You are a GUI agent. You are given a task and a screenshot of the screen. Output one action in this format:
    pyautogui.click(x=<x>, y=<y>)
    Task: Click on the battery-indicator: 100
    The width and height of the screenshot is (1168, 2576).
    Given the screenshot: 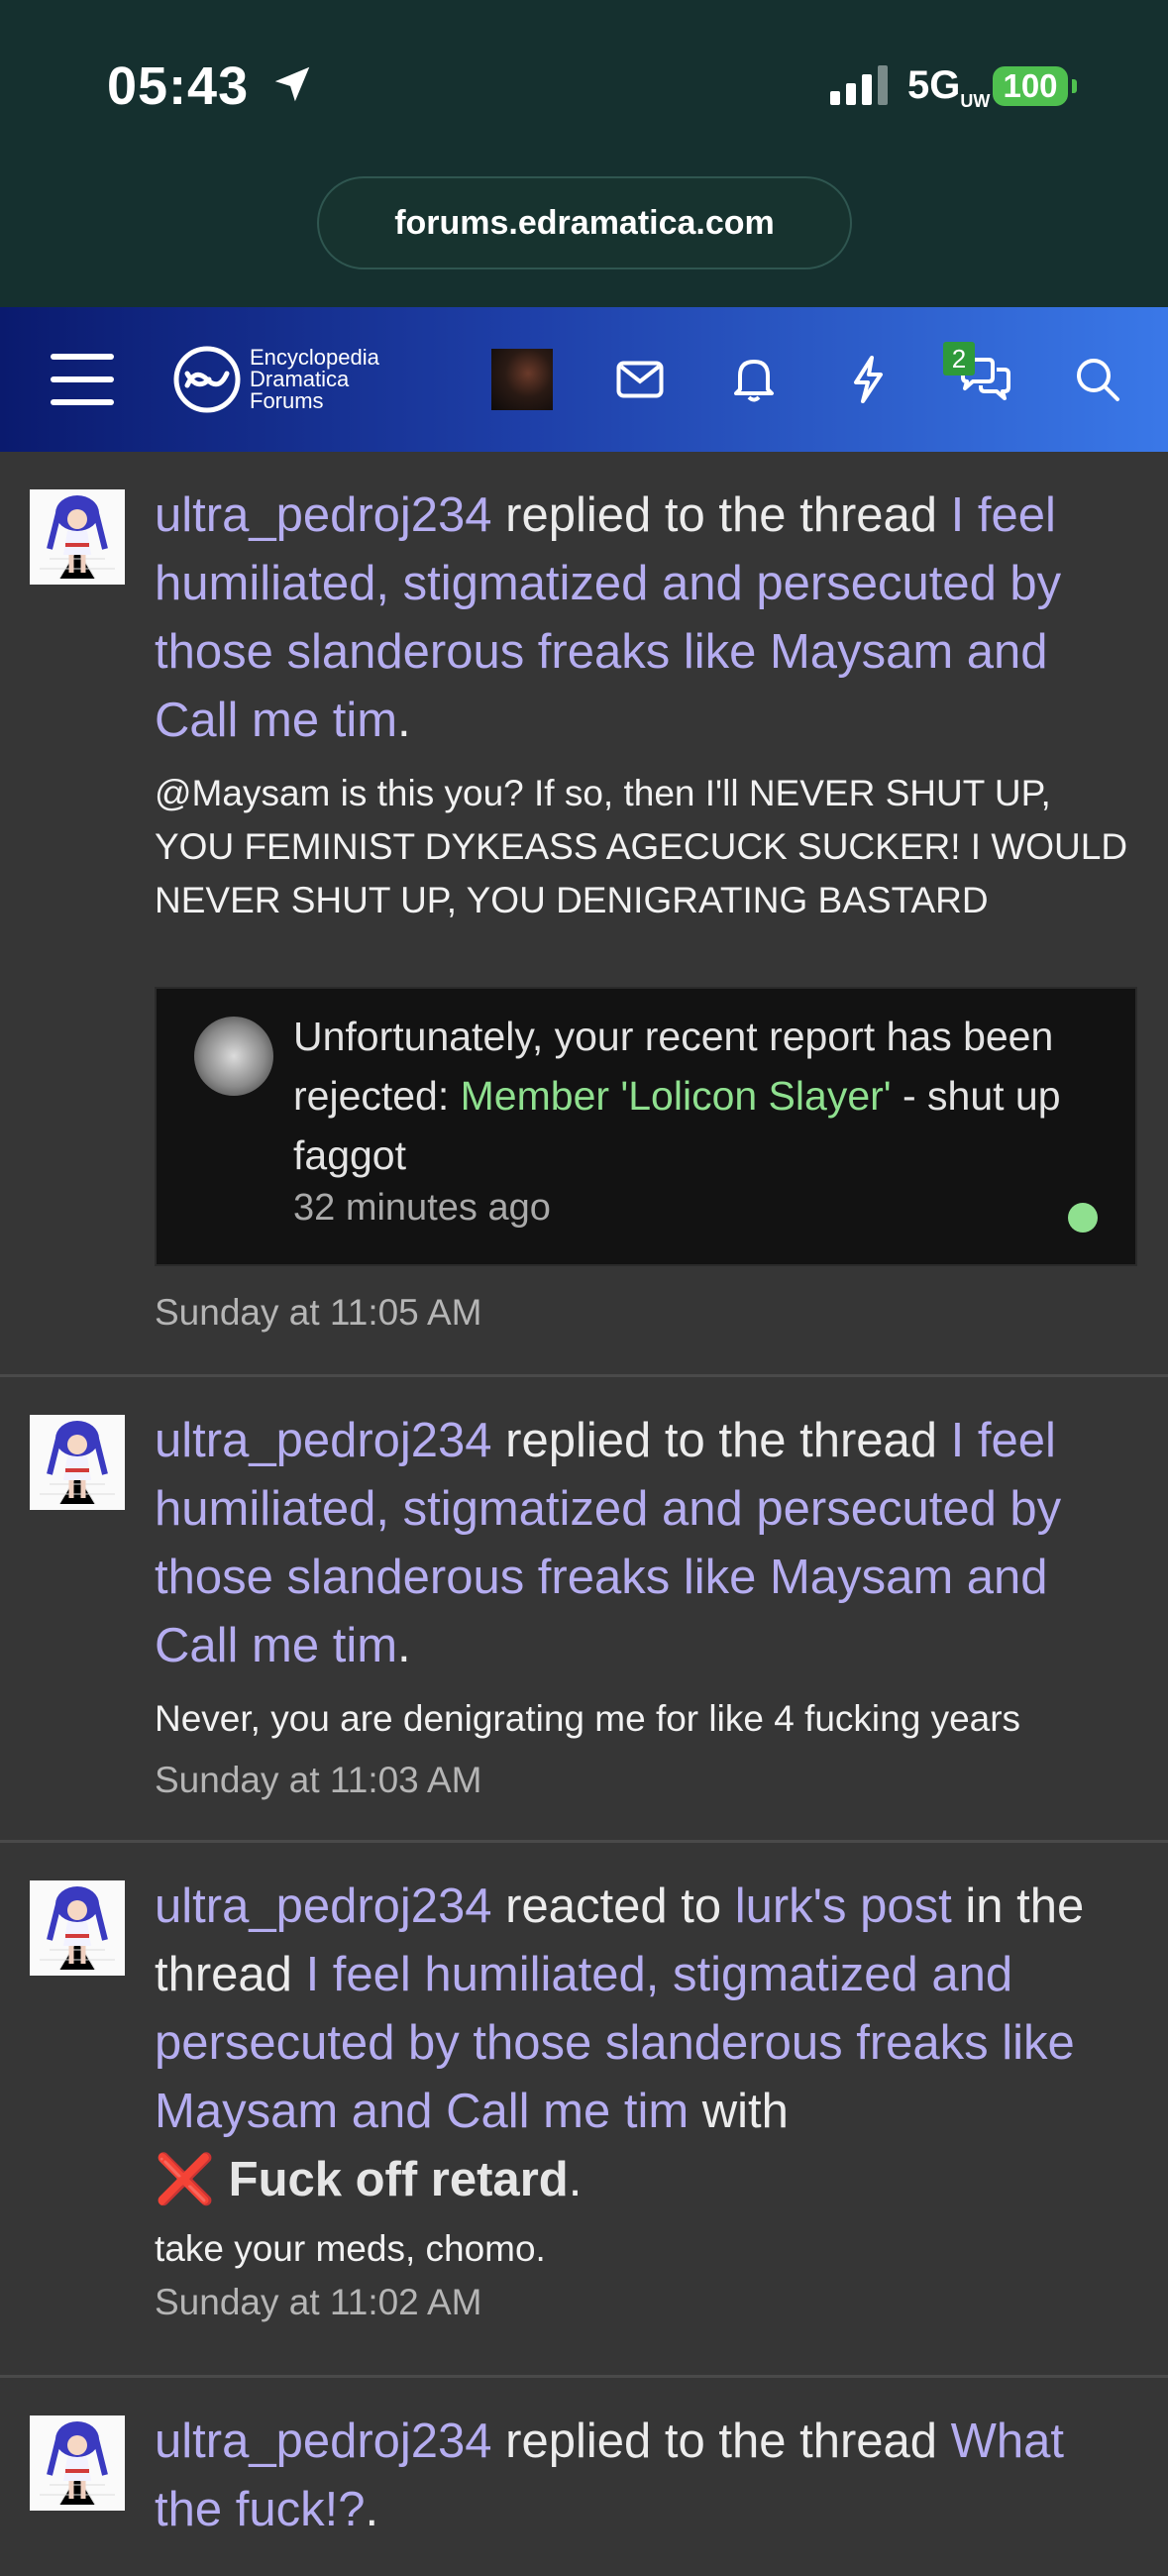 What is the action you would take?
    pyautogui.click(x=1030, y=86)
    